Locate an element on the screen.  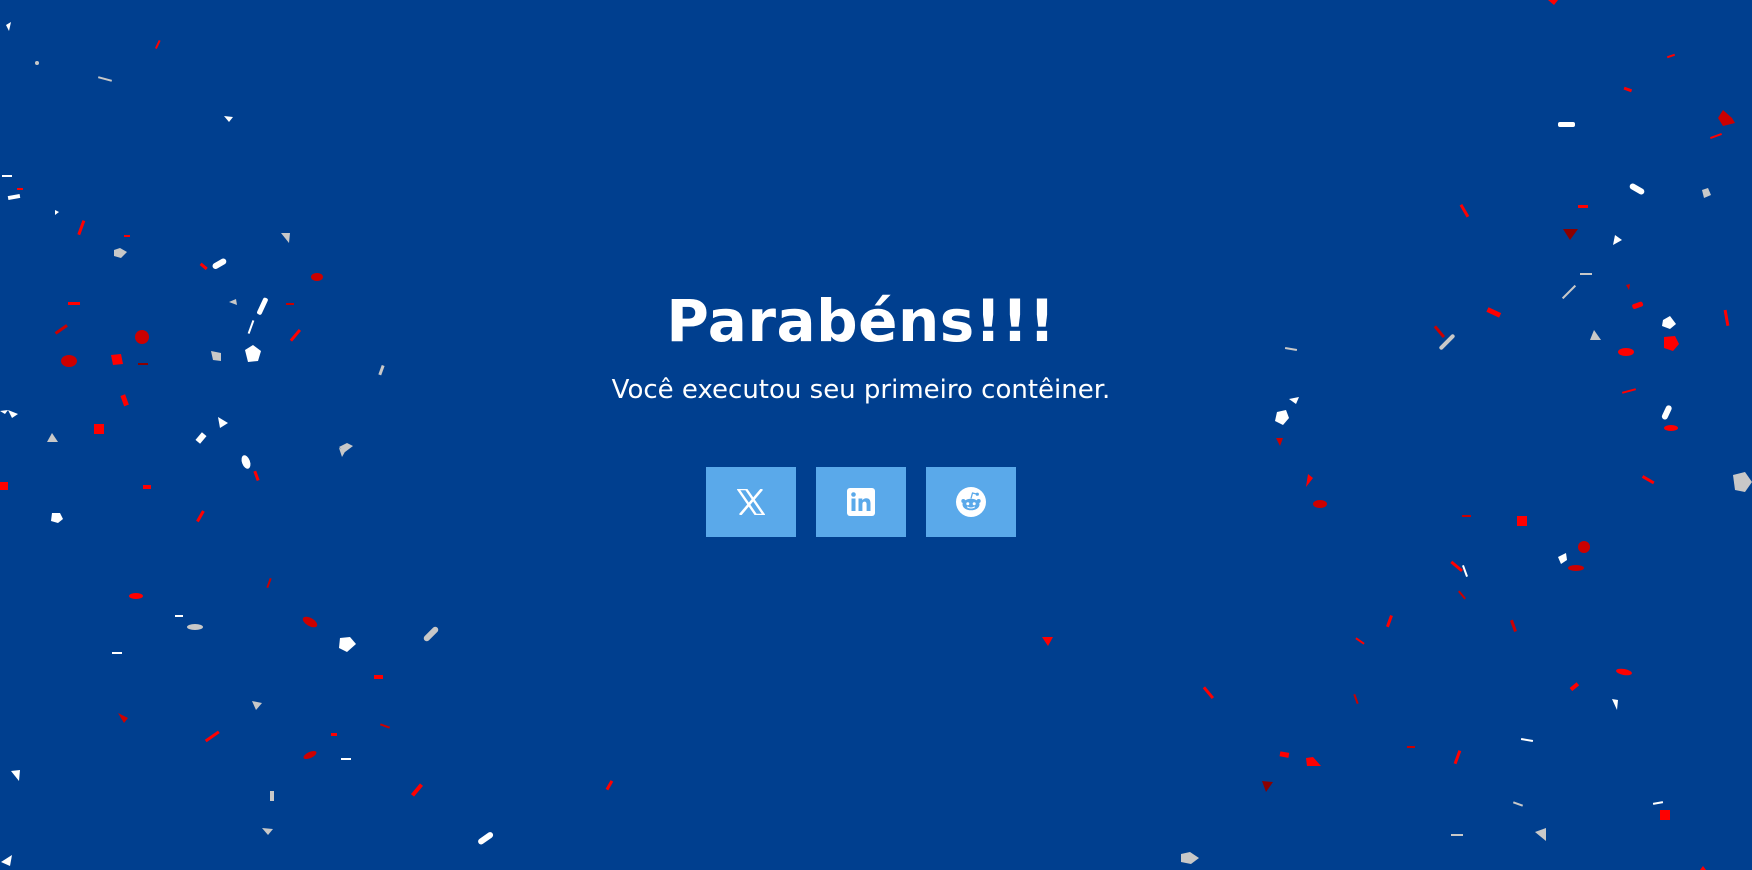
share-linkedin-button is located at coordinates (861, 502).